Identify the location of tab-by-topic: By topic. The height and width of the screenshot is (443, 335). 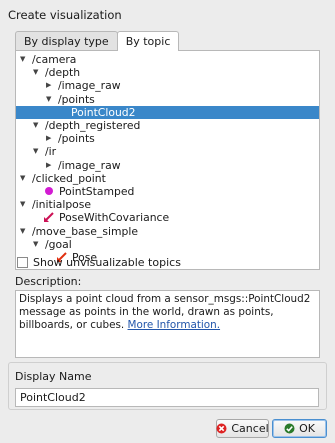
(148, 41).